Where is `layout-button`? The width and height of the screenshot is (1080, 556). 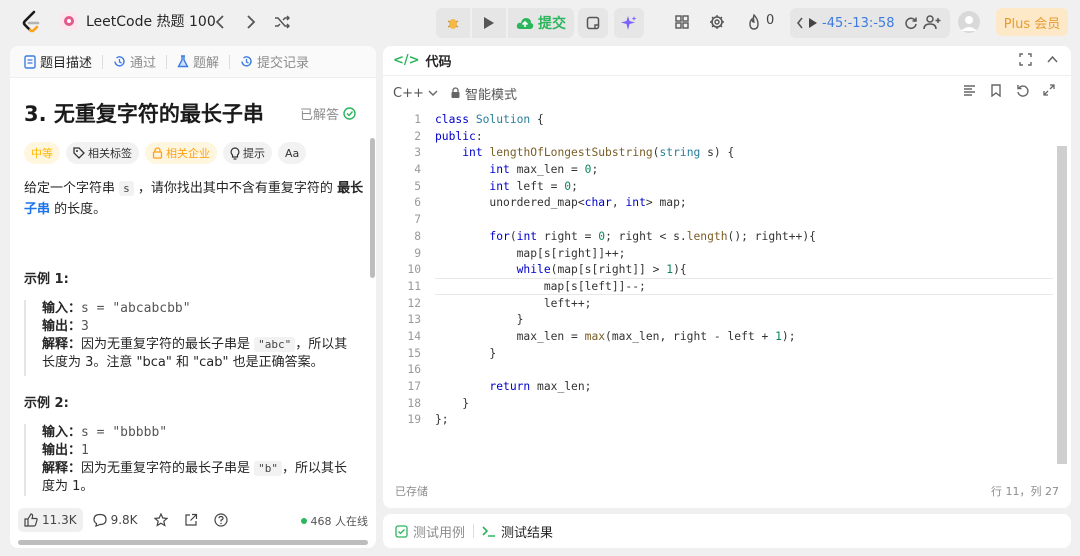 layout-button is located at coordinates (682, 22).